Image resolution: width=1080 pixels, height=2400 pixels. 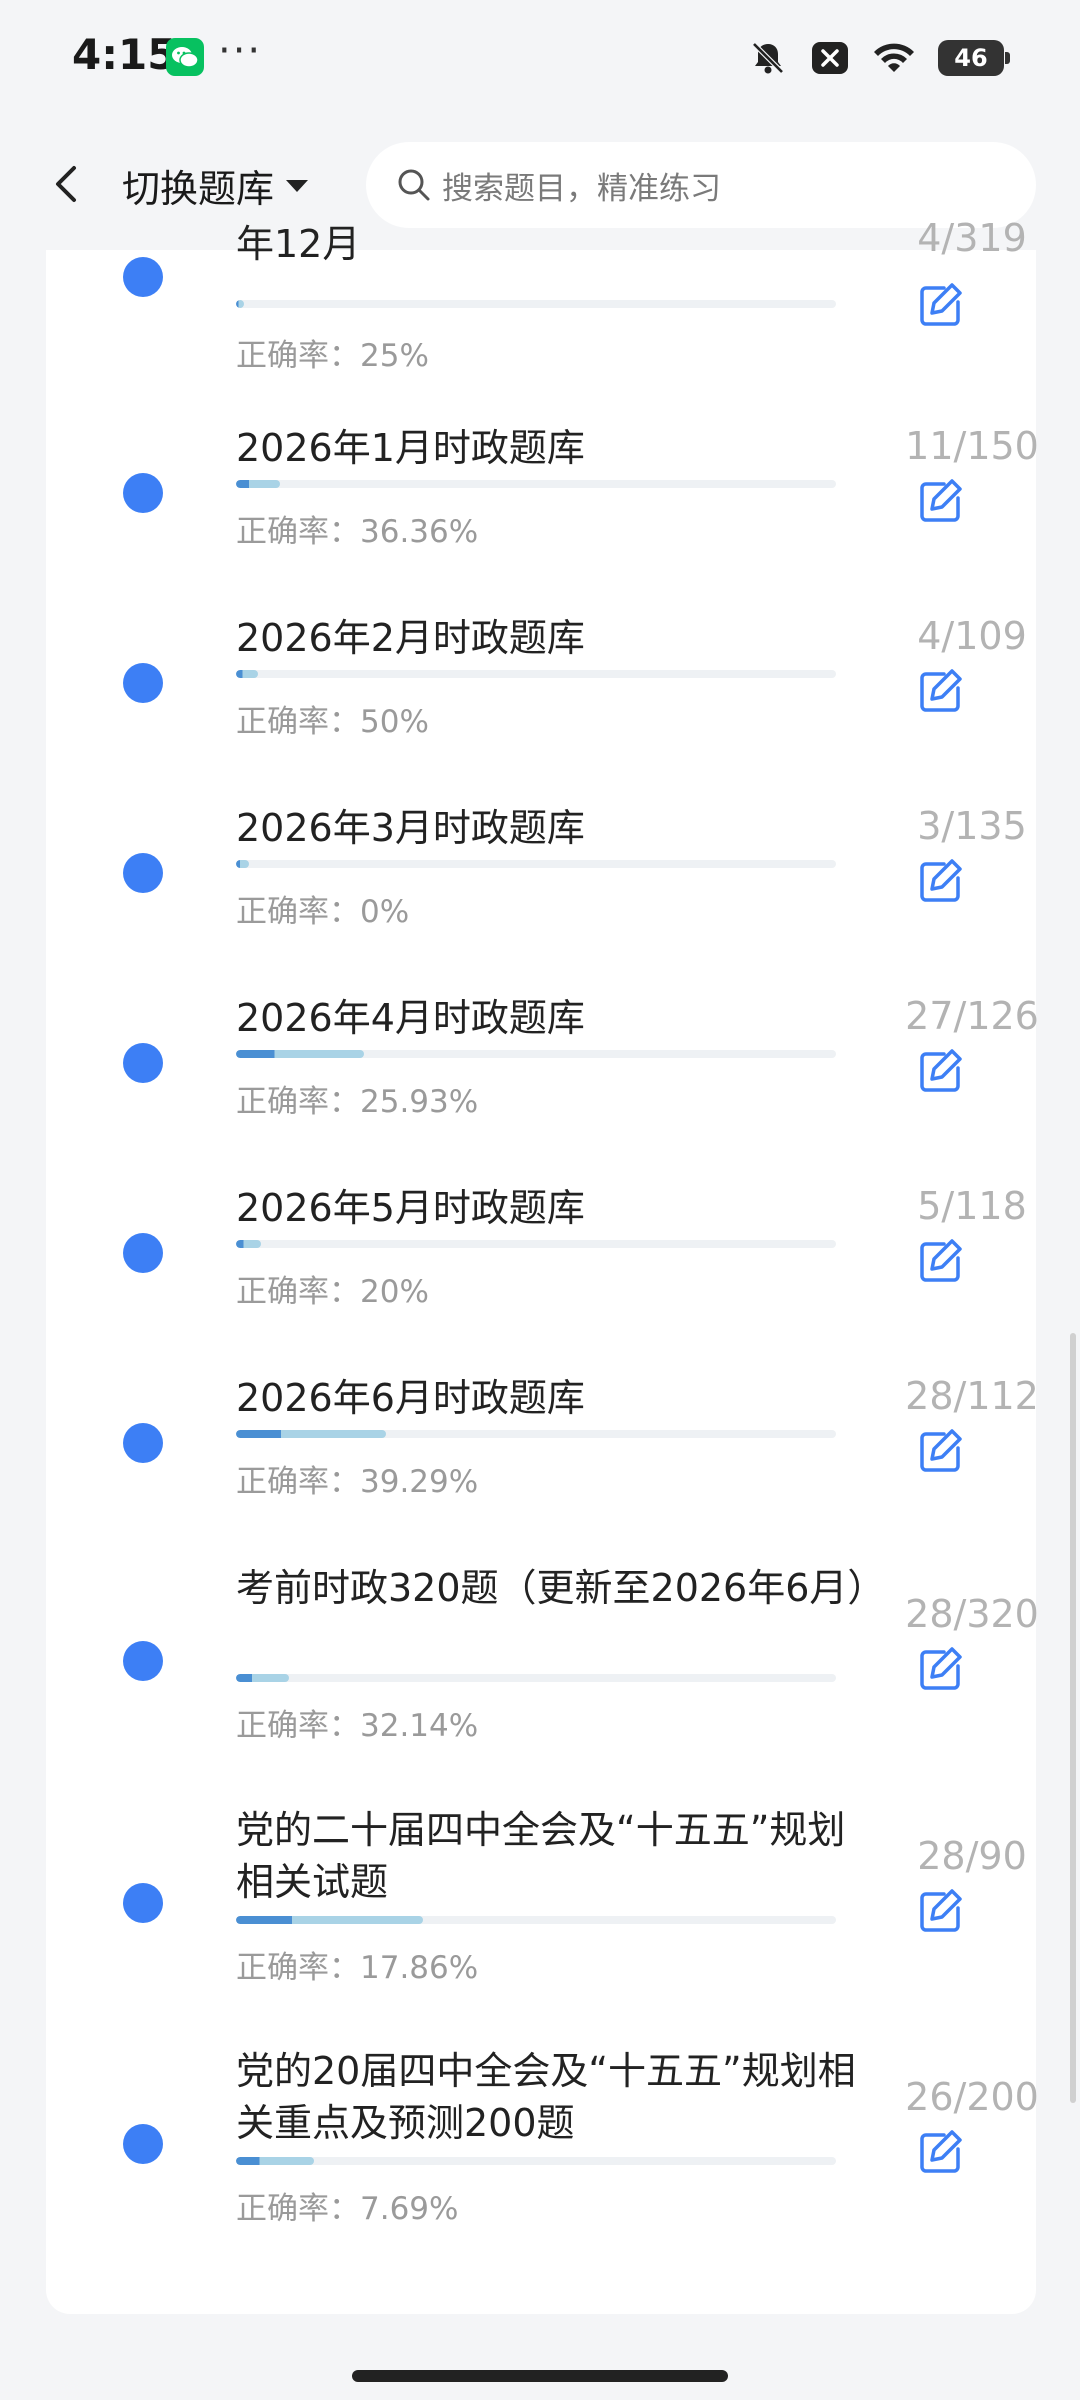 I want to click on item-title: 党的20届四中全会及“十五五”规划相关重点及预测200题, so click(x=546, y=2097).